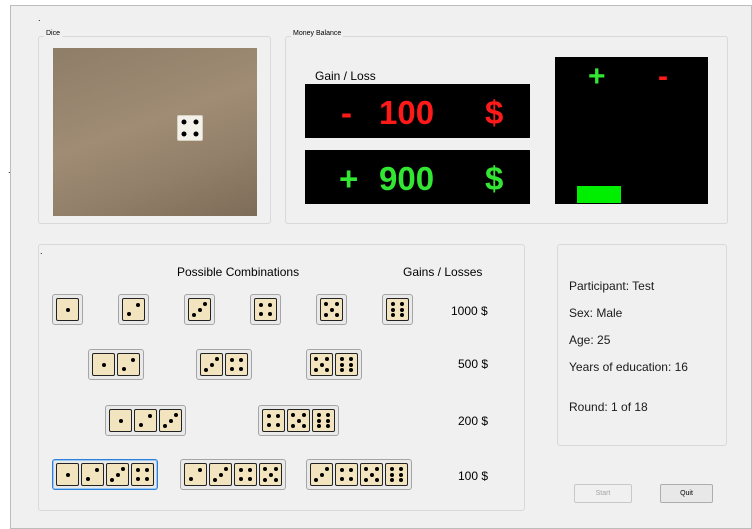 Image resolution: width=752 pixels, height=529 pixels. Describe the element at coordinates (105, 474) in the screenshot. I see `combination-row4-group1` at that location.